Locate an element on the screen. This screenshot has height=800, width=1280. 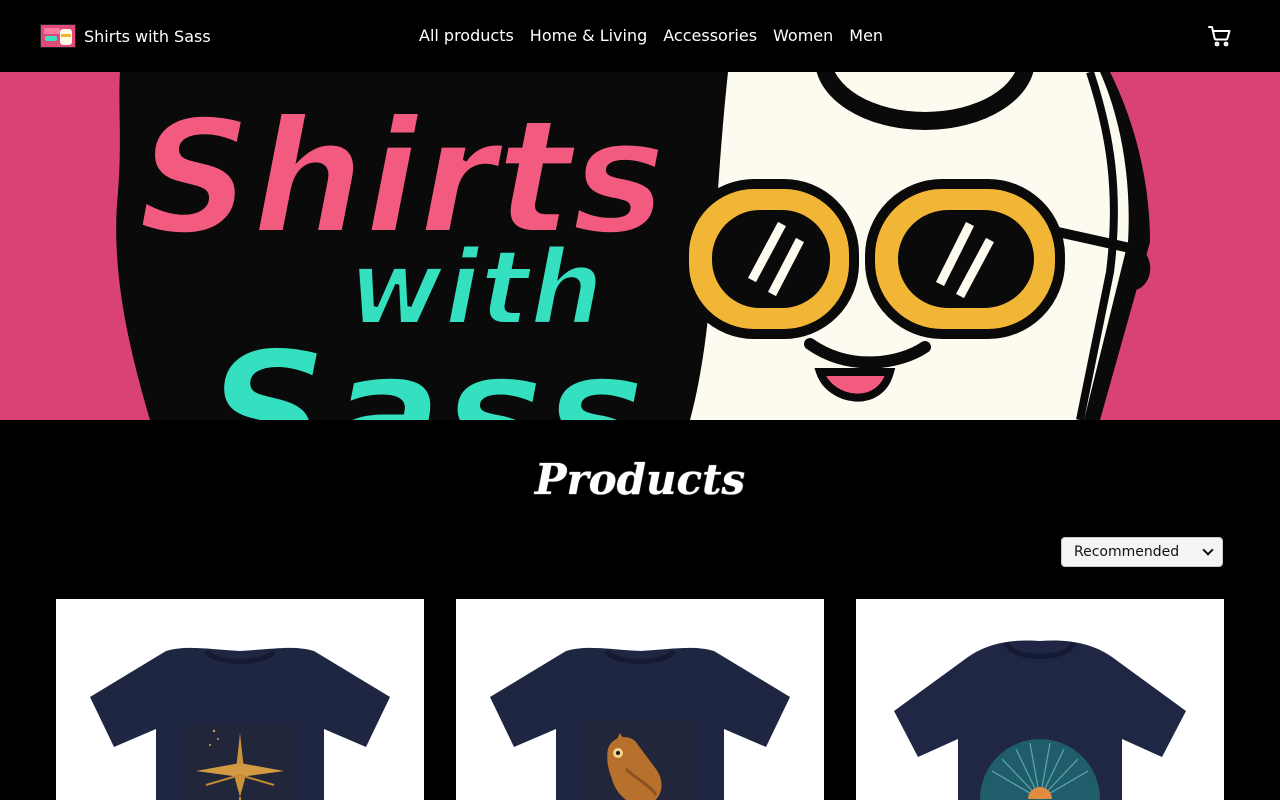
product-image-owl-tshirt is located at coordinates (640, 699).